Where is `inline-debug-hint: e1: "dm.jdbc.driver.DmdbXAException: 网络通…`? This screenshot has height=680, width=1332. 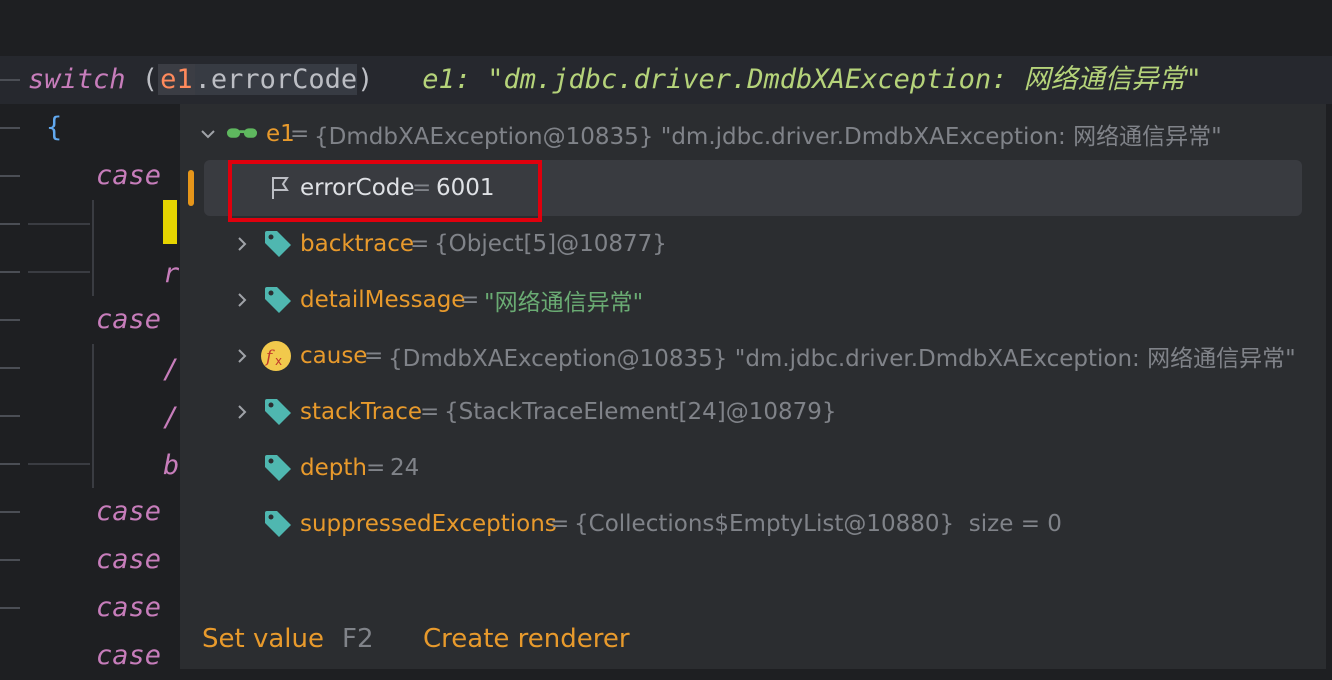
inline-debug-hint: e1: "dm.jdbc.driver.DmdbXAException: 网络通… is located at coordinates (812, 79).